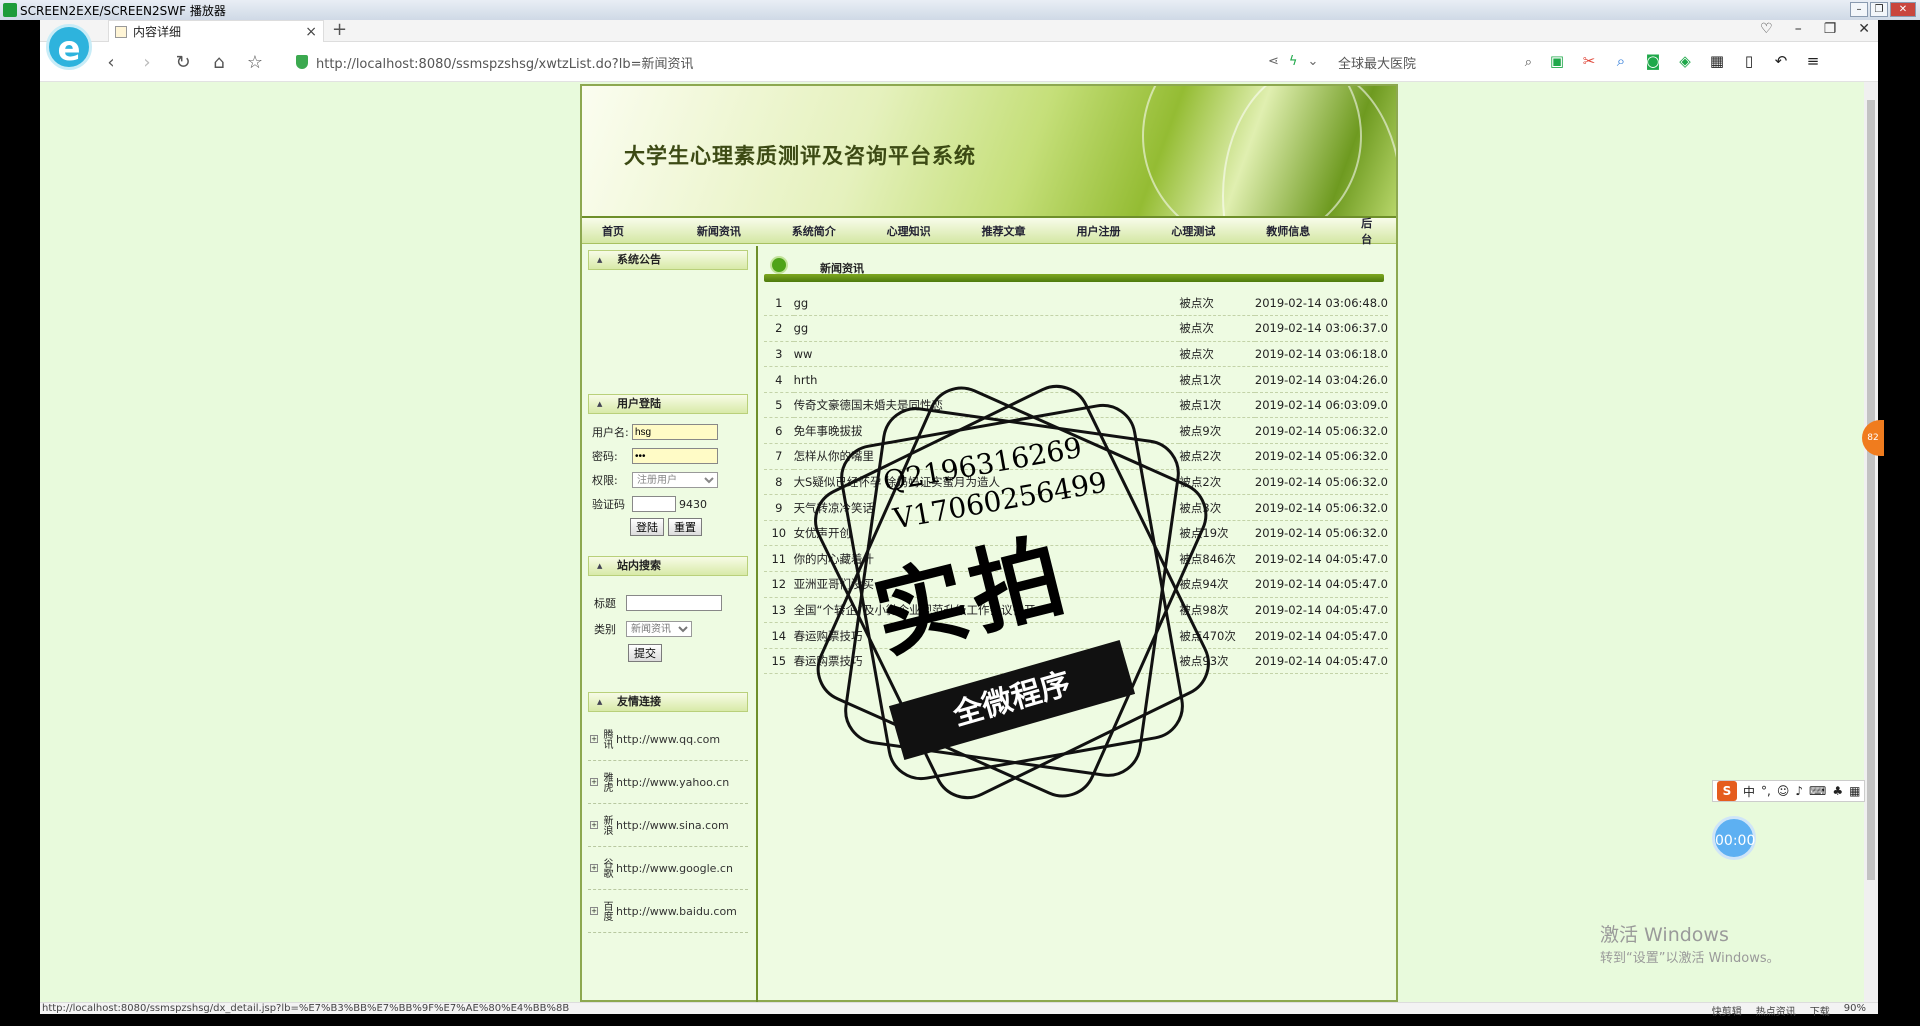 The width and height of the screenshot is (1920, 1026). I want to click on username-field, so click(675, 432).